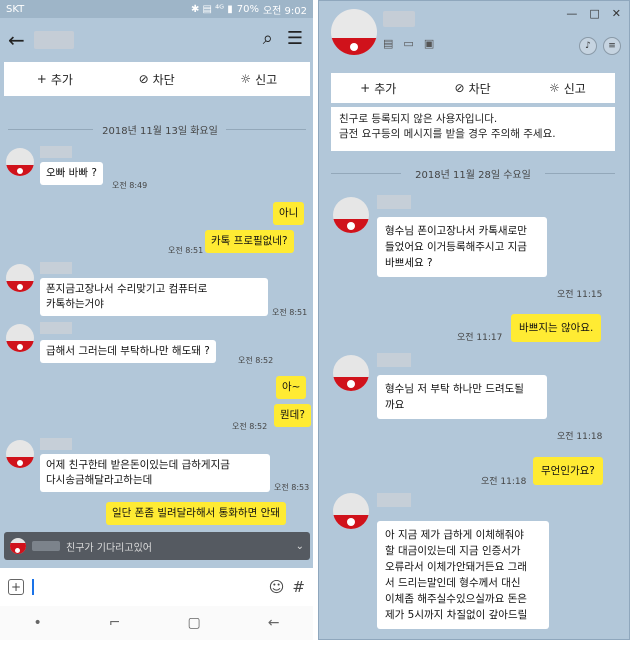  I want to click on message-bubble: 폰지금고장나서 수리맞기고 컴퓨터로 카톡하는거야, so click(154, 297).